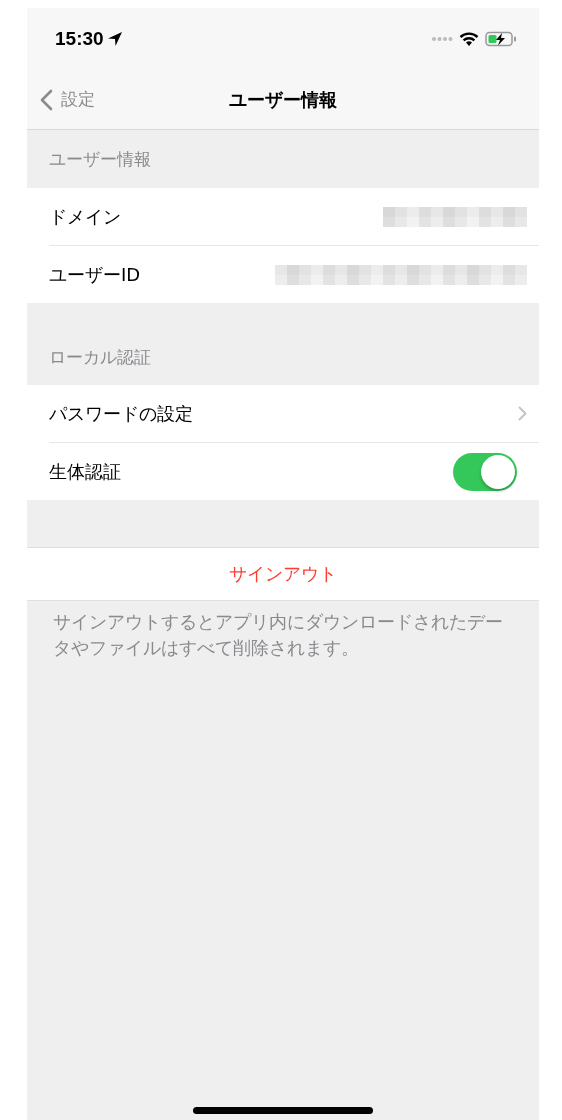 The height and width of the screenshot is (1120, 562). I want to click on footer-note: サインアウトするとアプリ内にダウンロードされたデータやファイルはすべて削除されます。, so click(278, 635).